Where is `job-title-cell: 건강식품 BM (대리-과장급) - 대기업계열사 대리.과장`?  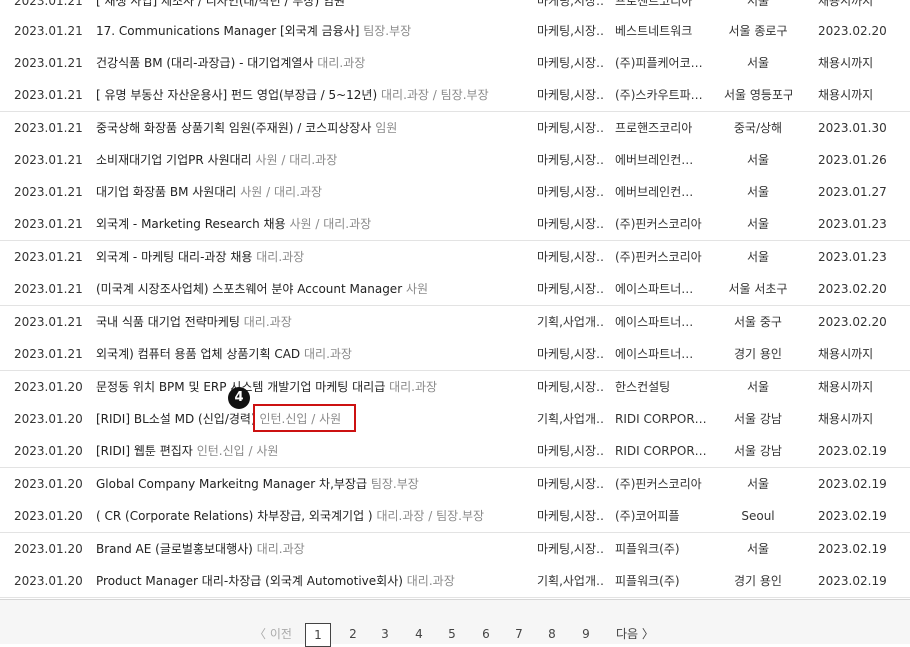
job-title-cell: 건강식품 BM (대리-과장급) - 대기업계열사 대리.과장 is located at coordinates (311, 63).